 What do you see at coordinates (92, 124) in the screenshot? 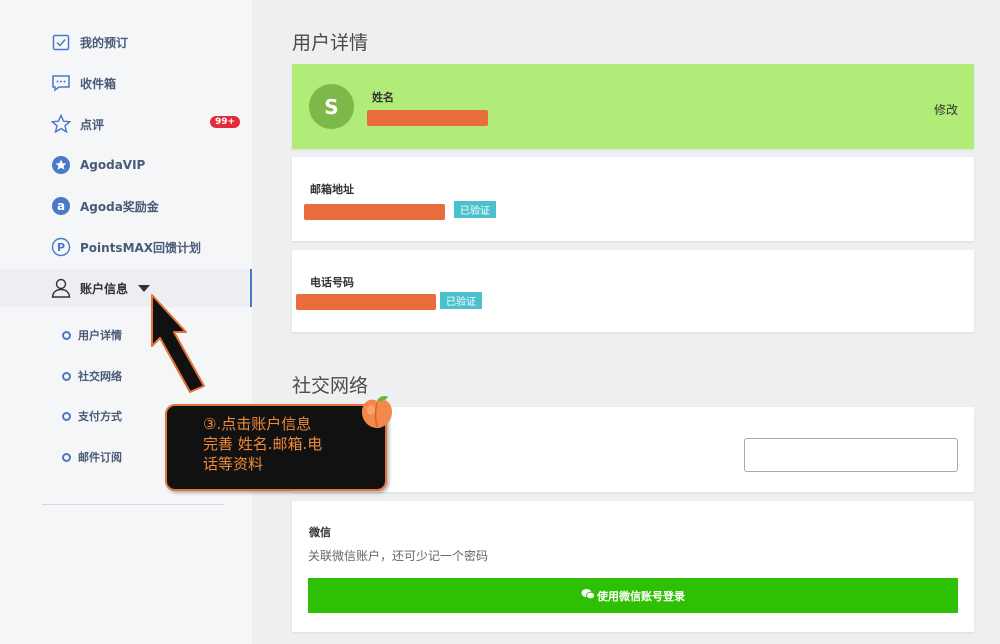
I see `sidebar-item-label: 点评` at bounding box center [92, 124].